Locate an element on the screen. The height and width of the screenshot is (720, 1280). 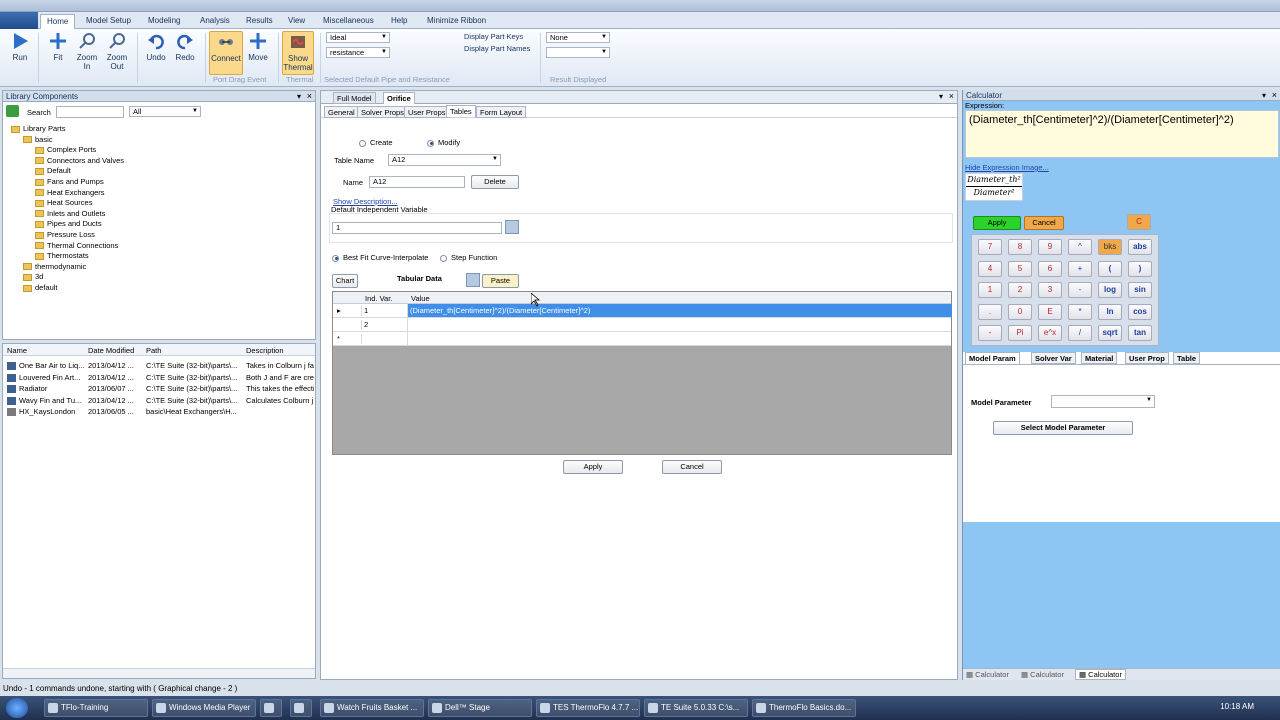
calc-key: sin is located at coordinates (1140, 290).